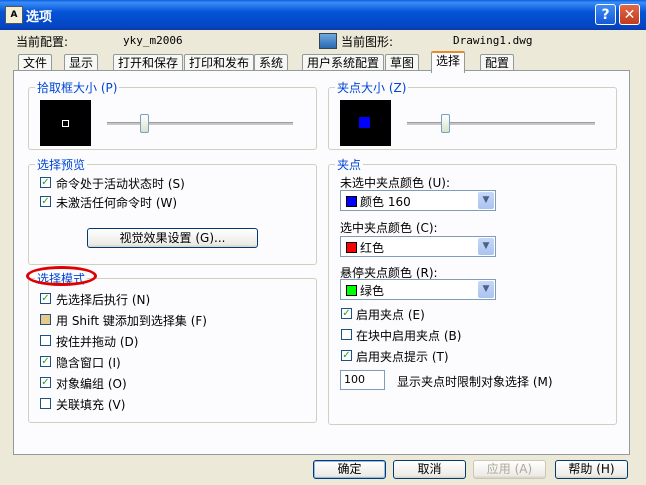  Describe the element at coordinates (509, 469) in the screenshot. I see `apply-button: 应用 (A)` at that location.